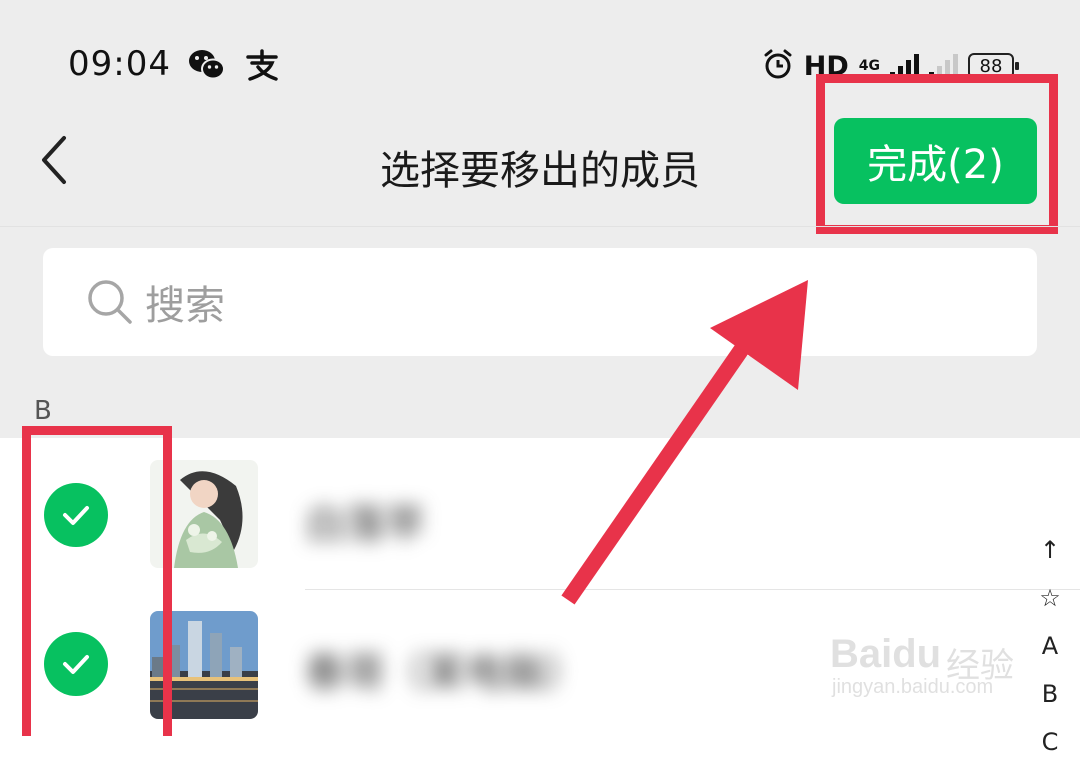 The image size is (1080, 766). What do you see at coordinates (869, 66) in the screenshot?
I see `network-type: 4G` at bounding box center [869, 66].